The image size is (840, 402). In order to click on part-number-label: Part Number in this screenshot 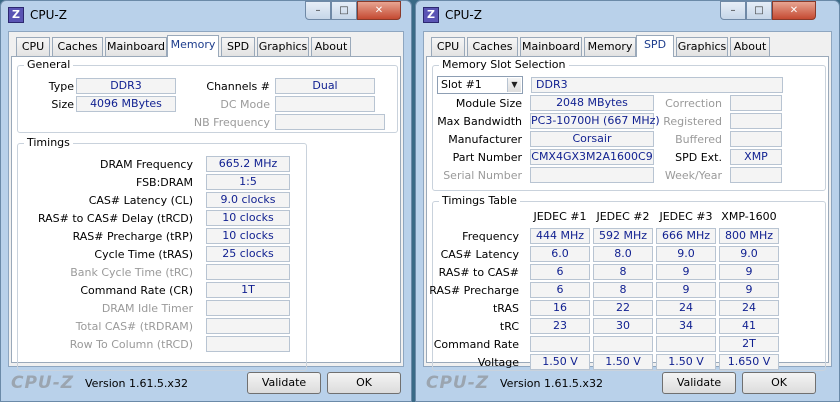, I will do `click(487, 157)`.